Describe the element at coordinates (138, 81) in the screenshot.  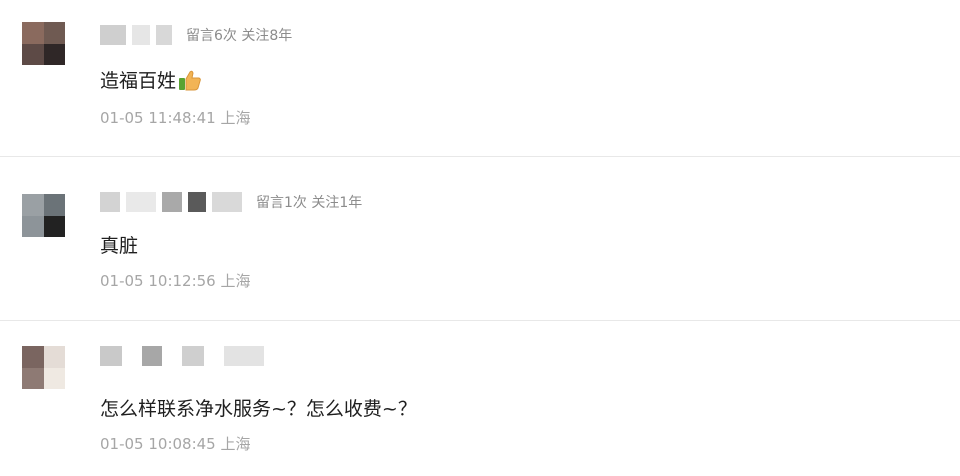
I see `comment-text-content: 造福百姓` at that location.